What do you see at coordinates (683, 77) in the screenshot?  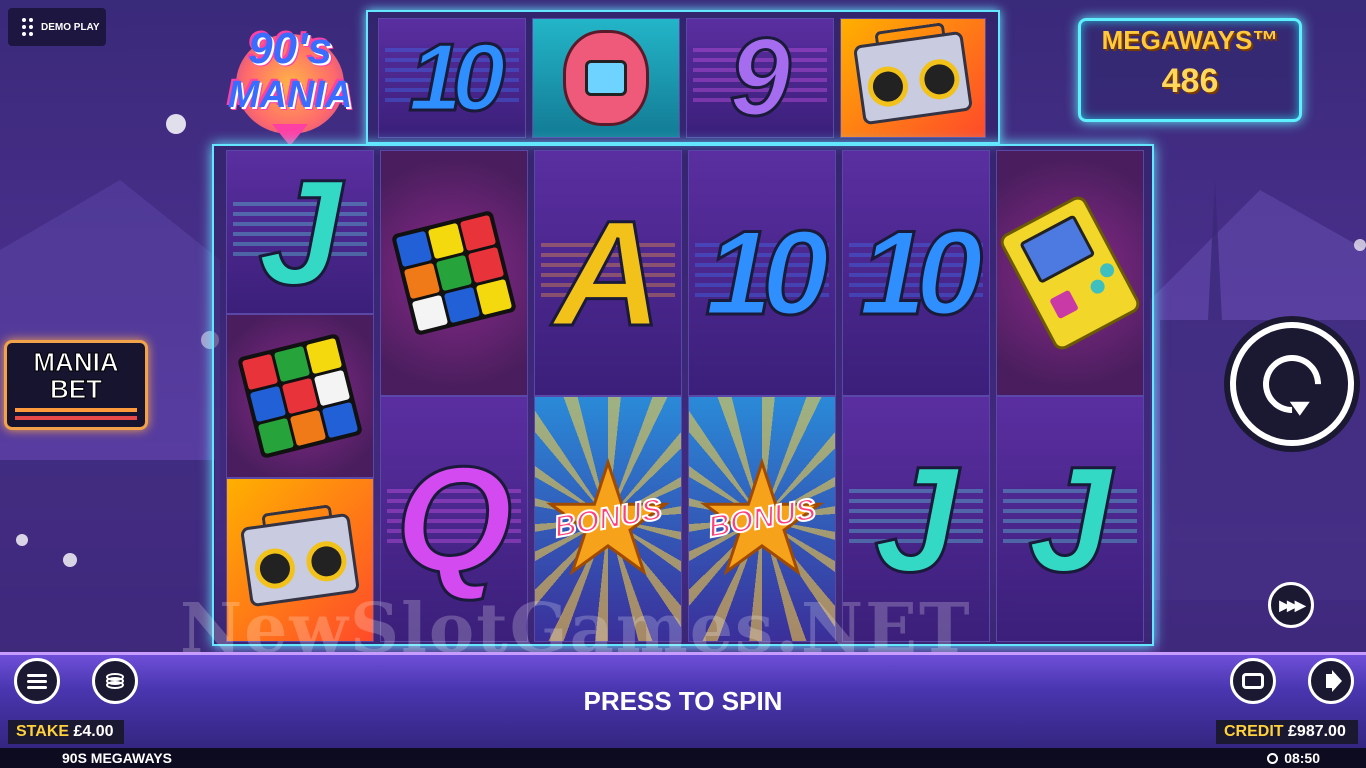 I see `top-reel: 10 9` at bounding box center [683, 77].